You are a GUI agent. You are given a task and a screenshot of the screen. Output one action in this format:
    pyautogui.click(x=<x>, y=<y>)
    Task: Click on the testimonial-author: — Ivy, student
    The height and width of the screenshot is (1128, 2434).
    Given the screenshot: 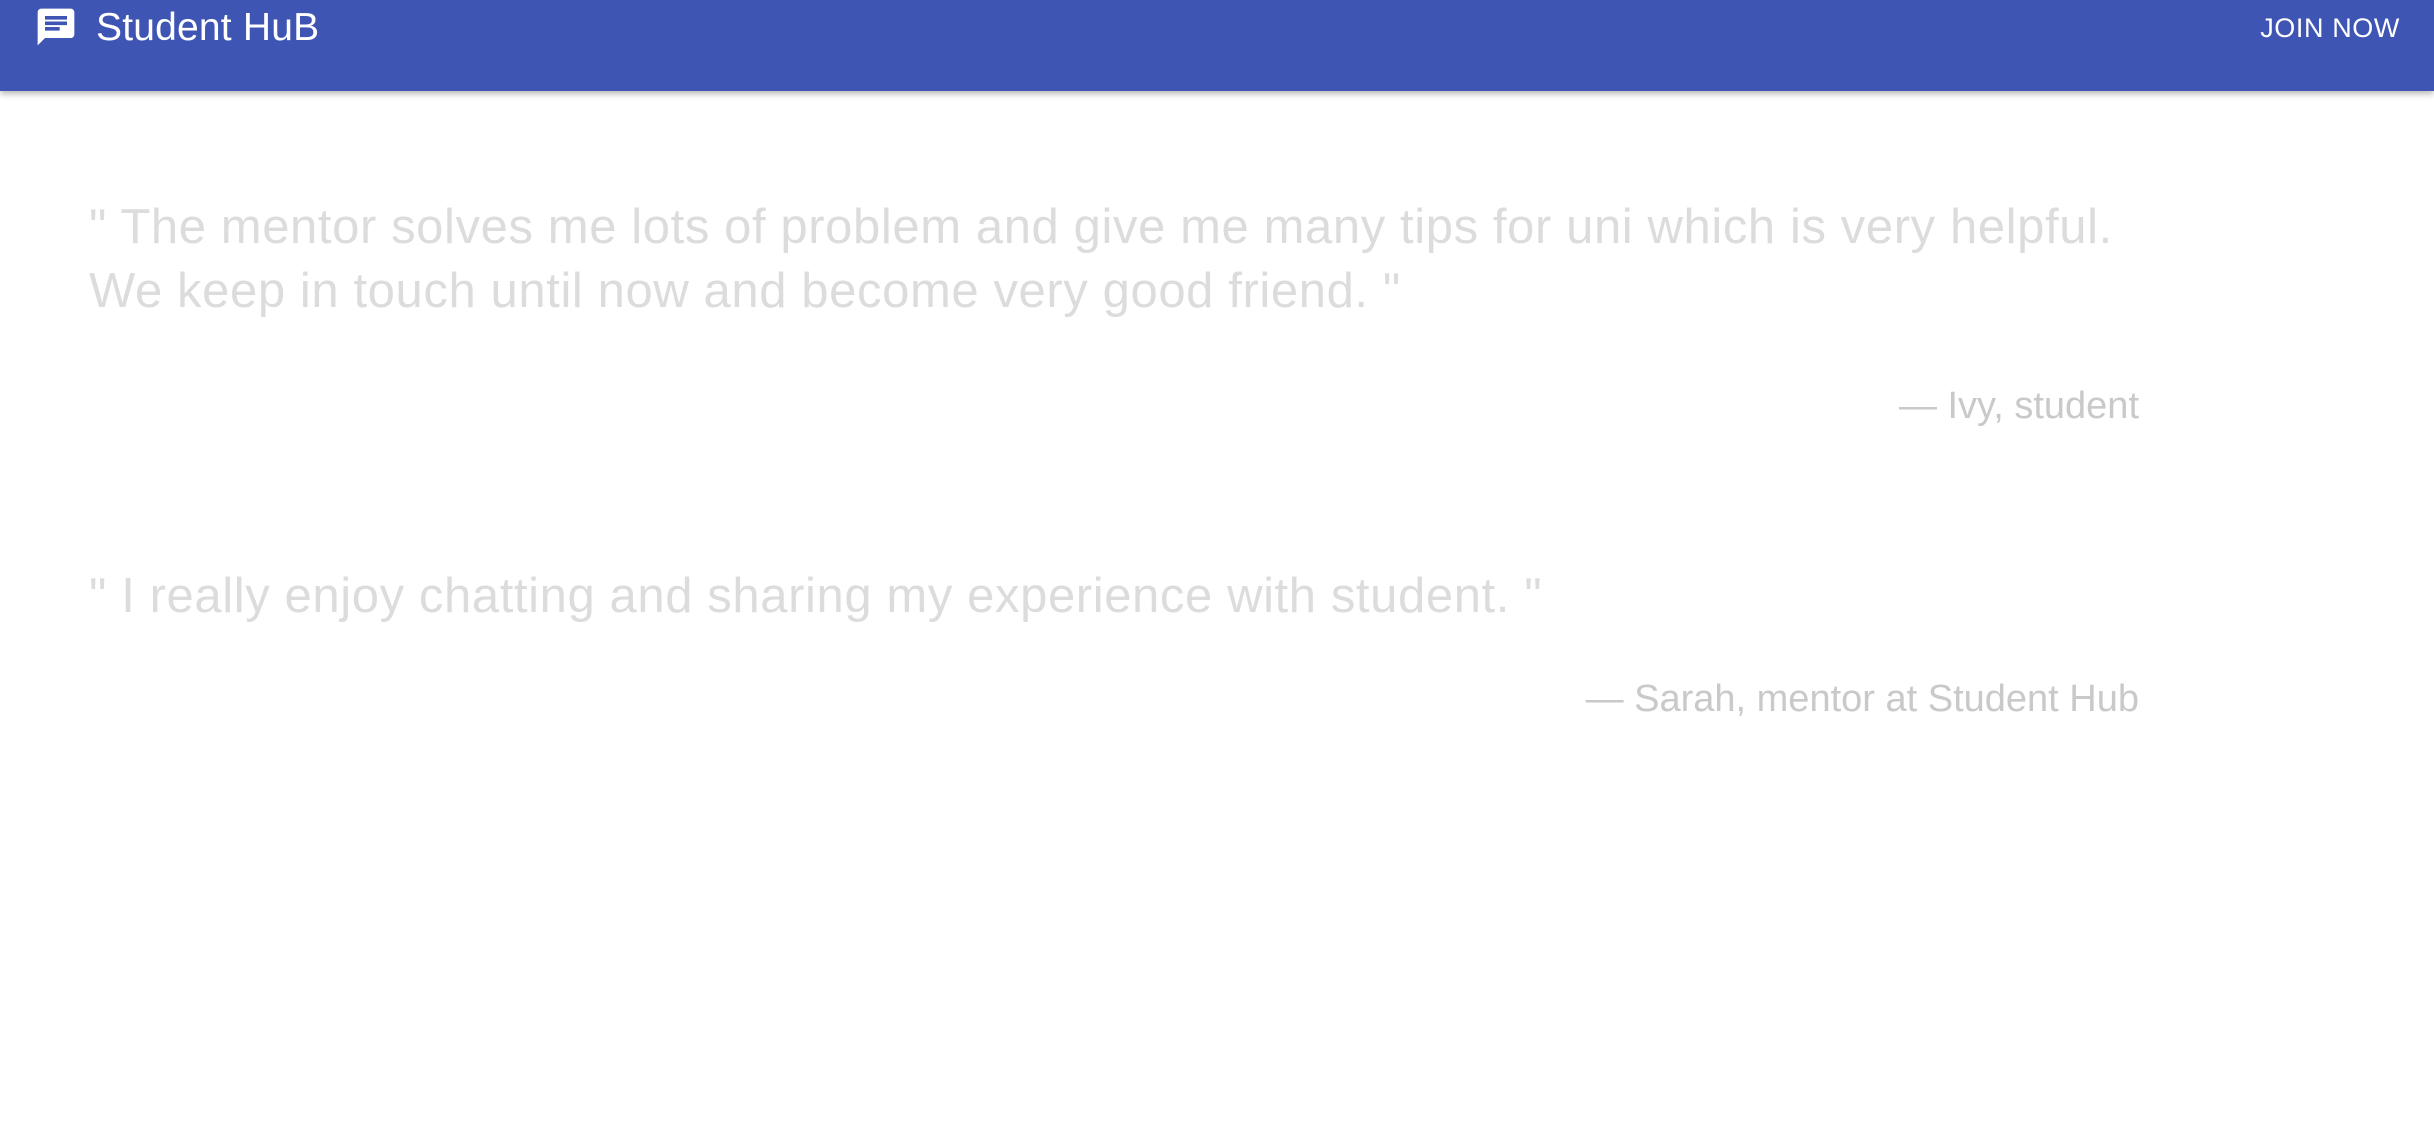 What is the action you would take?
    pyautogui.click(x=2018, y=406)
    